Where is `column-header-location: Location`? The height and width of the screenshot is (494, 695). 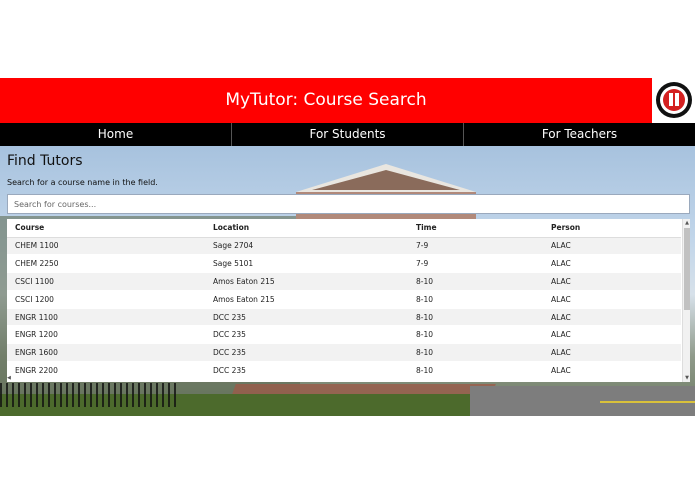 column-header-location: Location is located at coordinates (306, 228).